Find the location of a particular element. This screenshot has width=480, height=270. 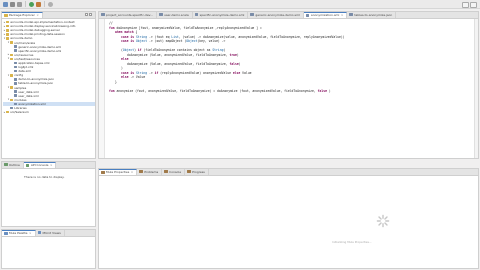

tab: Mule Properties × is located at coordinates (118, 172).